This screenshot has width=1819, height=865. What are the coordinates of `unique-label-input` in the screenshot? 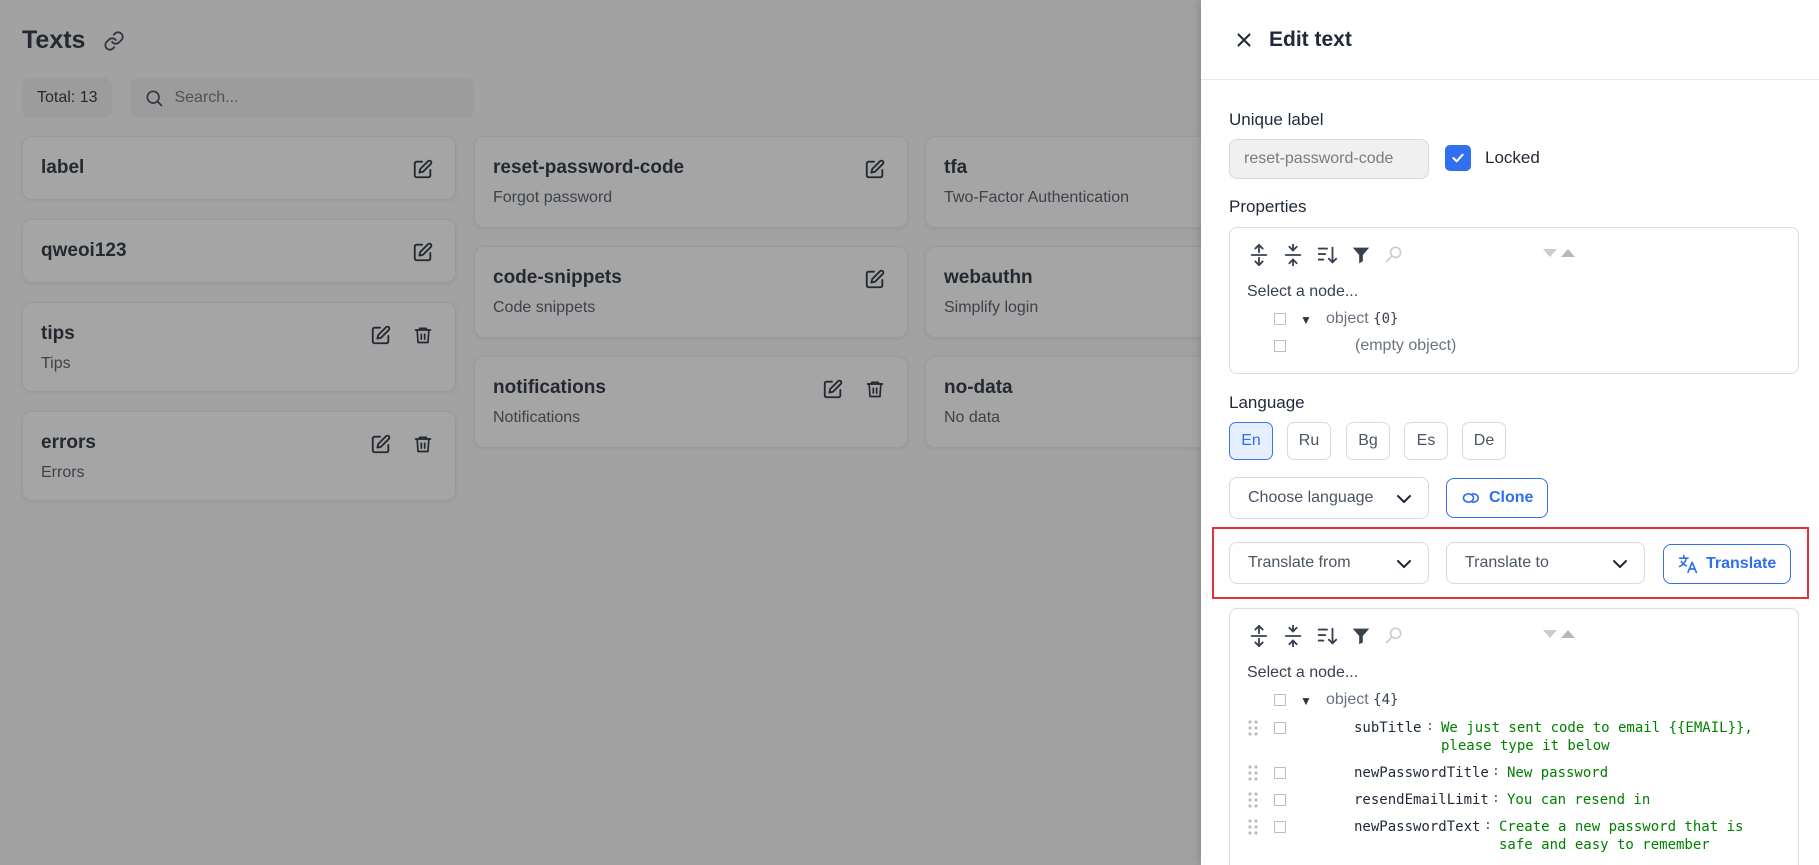 It's located at (1329, 159).